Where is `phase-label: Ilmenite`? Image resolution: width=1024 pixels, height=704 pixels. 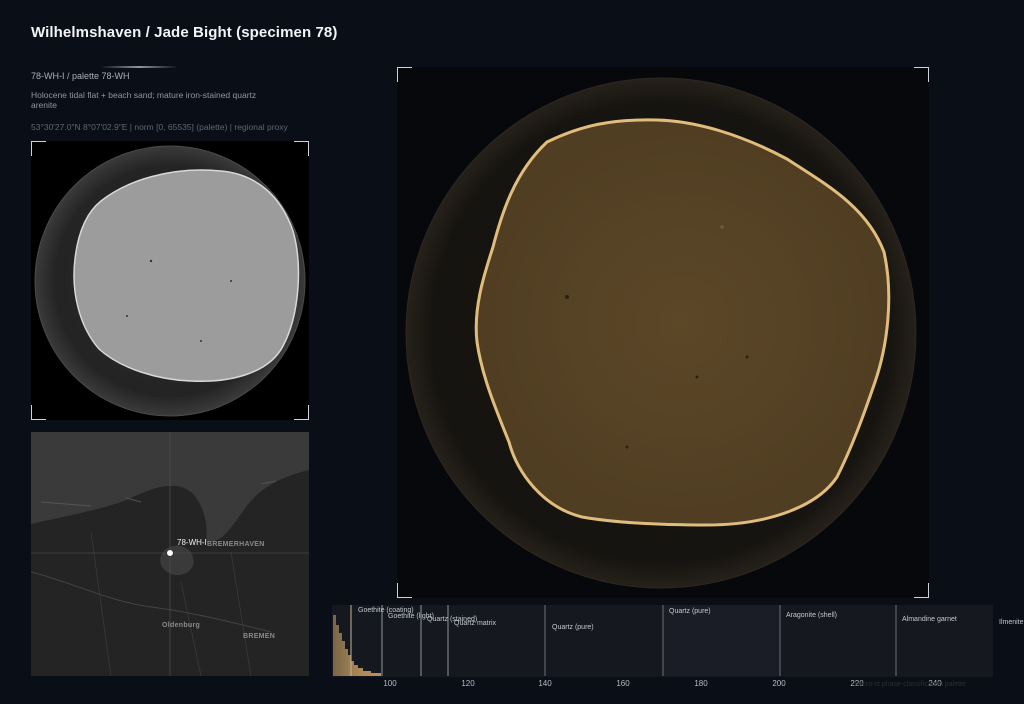 phase-label: Ilmenite is located at coordinates (1011, 622).